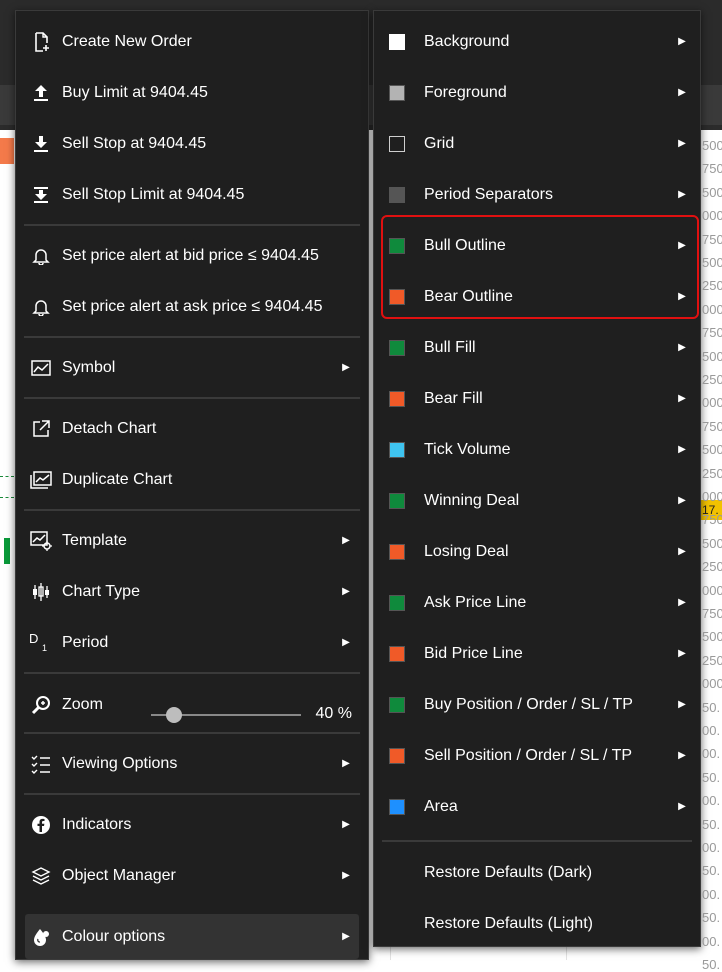 The image size is (722, 972). Describe the element at coordinates (537, 602) in the screenshot. I see `colour-item-ask-price-line: Ask Price Line ▶` at that location.